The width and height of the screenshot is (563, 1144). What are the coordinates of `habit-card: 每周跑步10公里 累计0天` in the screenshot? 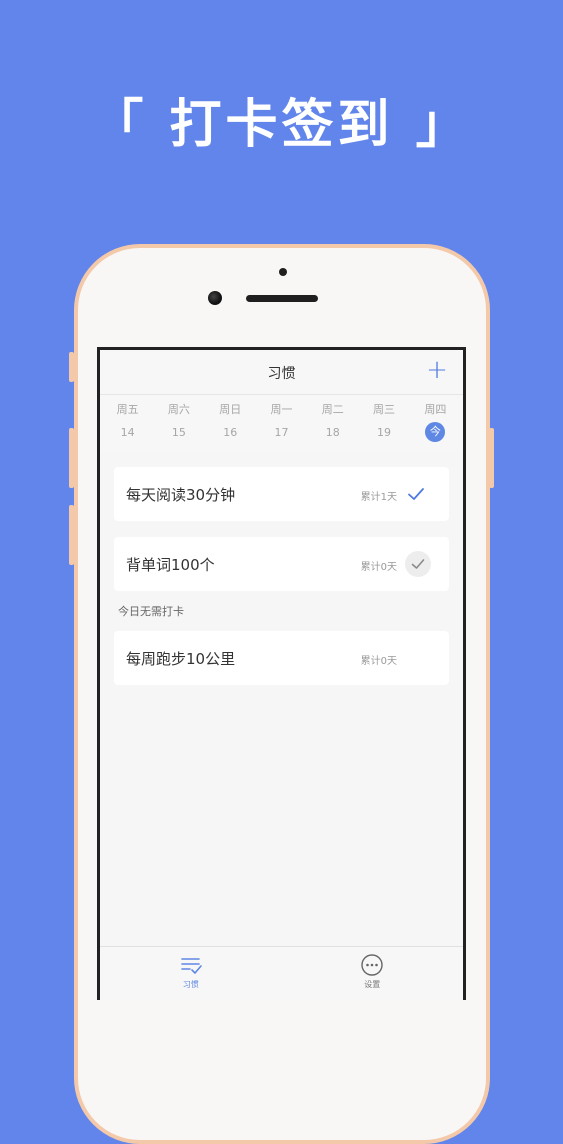 It's located at (281, 658).